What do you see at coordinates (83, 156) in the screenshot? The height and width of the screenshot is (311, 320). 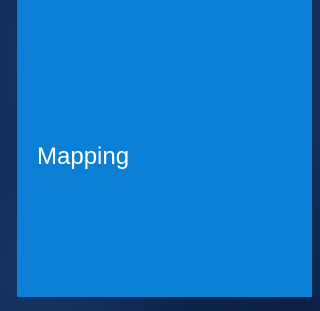 I see `tile-label: Mapping` at bounding box center [83, 156].